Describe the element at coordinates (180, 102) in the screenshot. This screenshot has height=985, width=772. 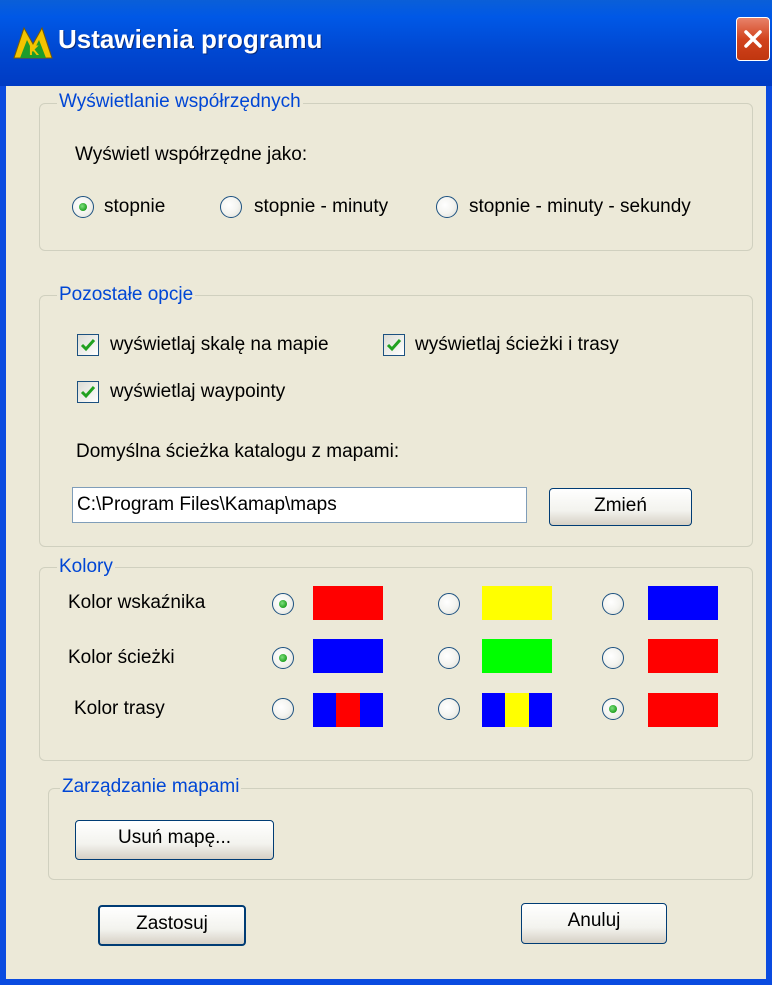
I see `coordinates-group-legend: Wyświetlanie współrzędnych` at that location.